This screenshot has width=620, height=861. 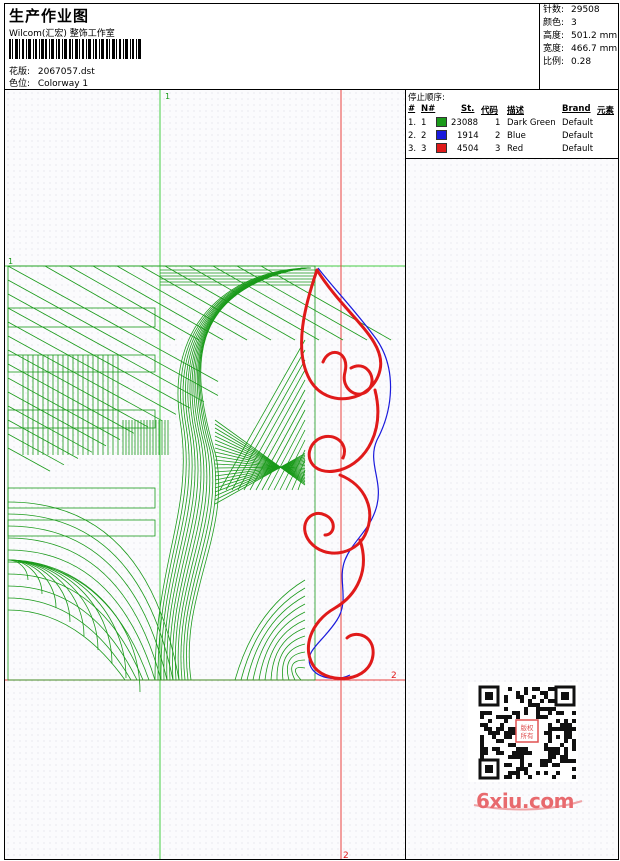 I want to click on col-needle: N#, so click(x=428, y=109).